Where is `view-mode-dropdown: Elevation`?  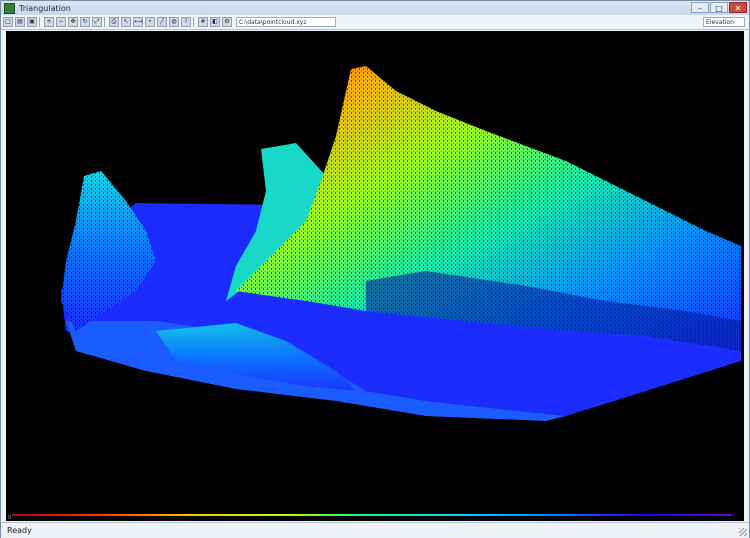 view-mode-dropdown: Elevation is located at coordinates (724, 22).